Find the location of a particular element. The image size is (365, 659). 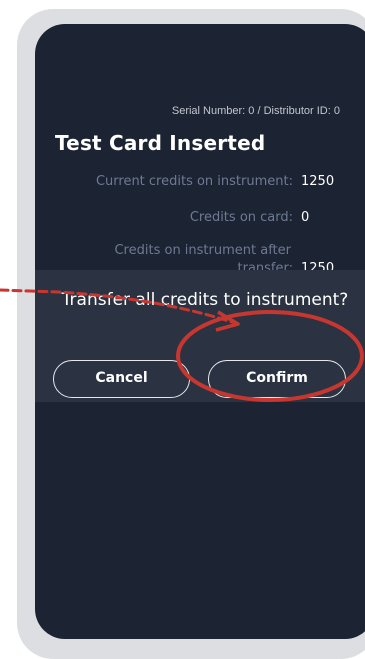

current-credits-row: Current credits on instrument: 1250 is located at coordinates (185, 181).